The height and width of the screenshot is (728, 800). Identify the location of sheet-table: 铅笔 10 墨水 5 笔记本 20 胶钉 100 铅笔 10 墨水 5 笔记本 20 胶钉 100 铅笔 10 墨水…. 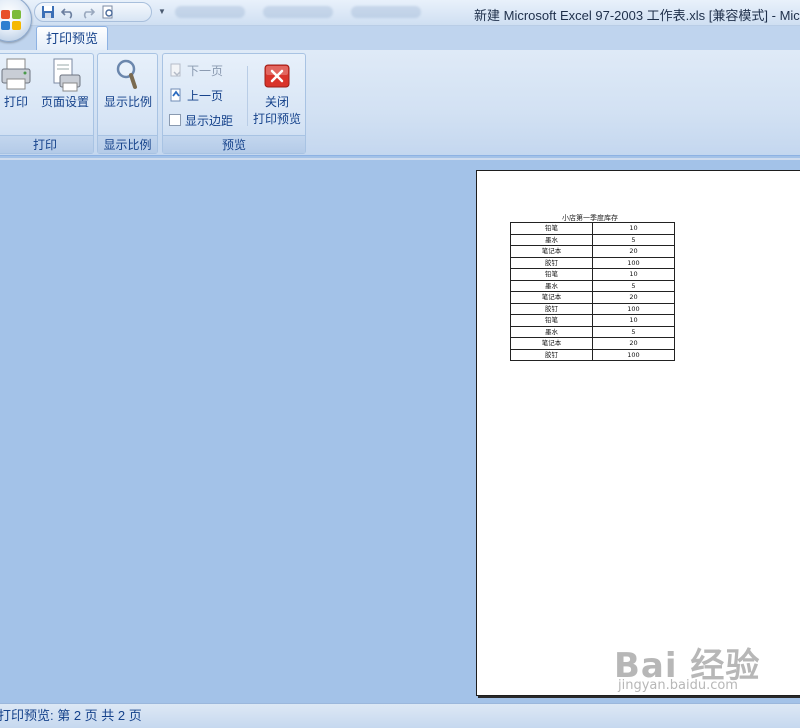
(592, 291).